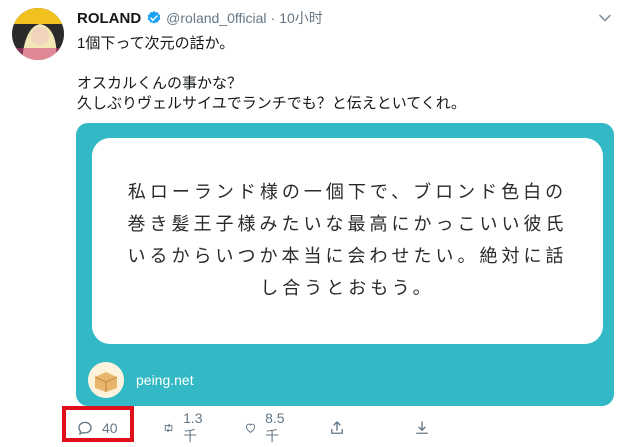 The image size is (631, 447). What do you see at coordinates (605, 18) in the screenshot?
I see `chevron-down-icon` at bounding box center [605, 18].